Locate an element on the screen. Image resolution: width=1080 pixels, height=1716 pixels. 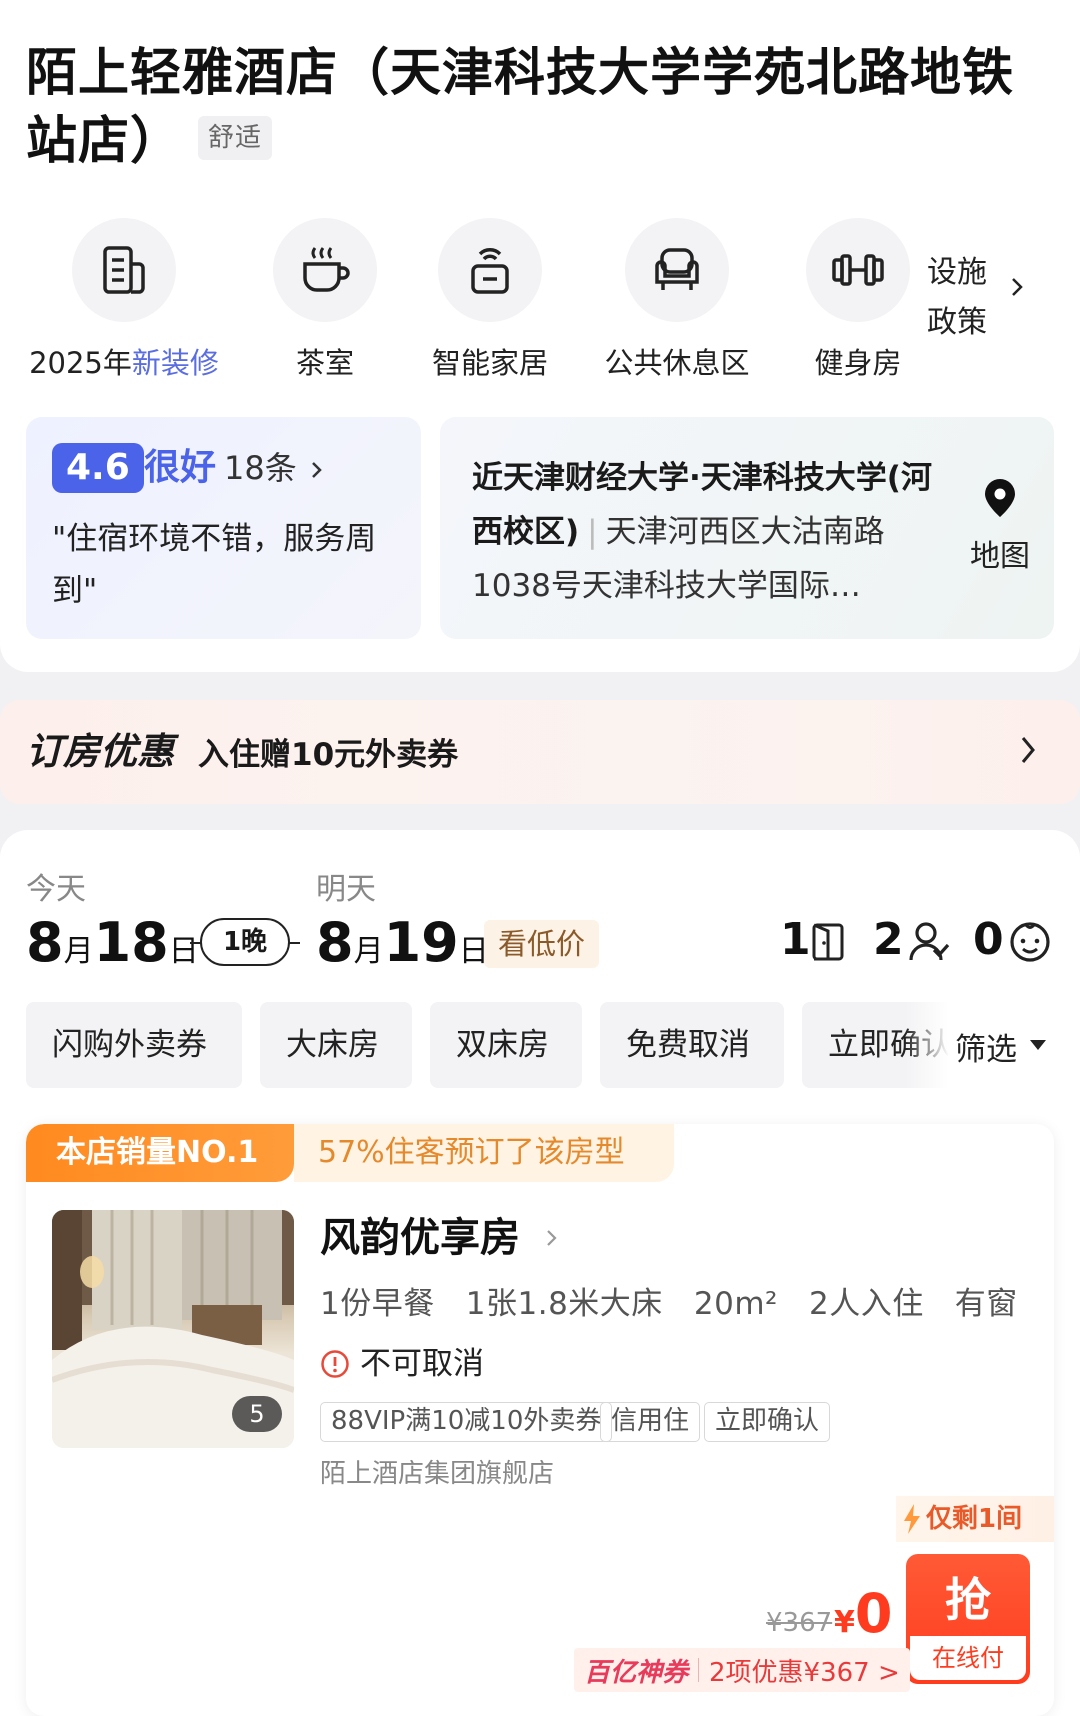
room-name: 风韵优享房 is located at coordinates (420, 1238).